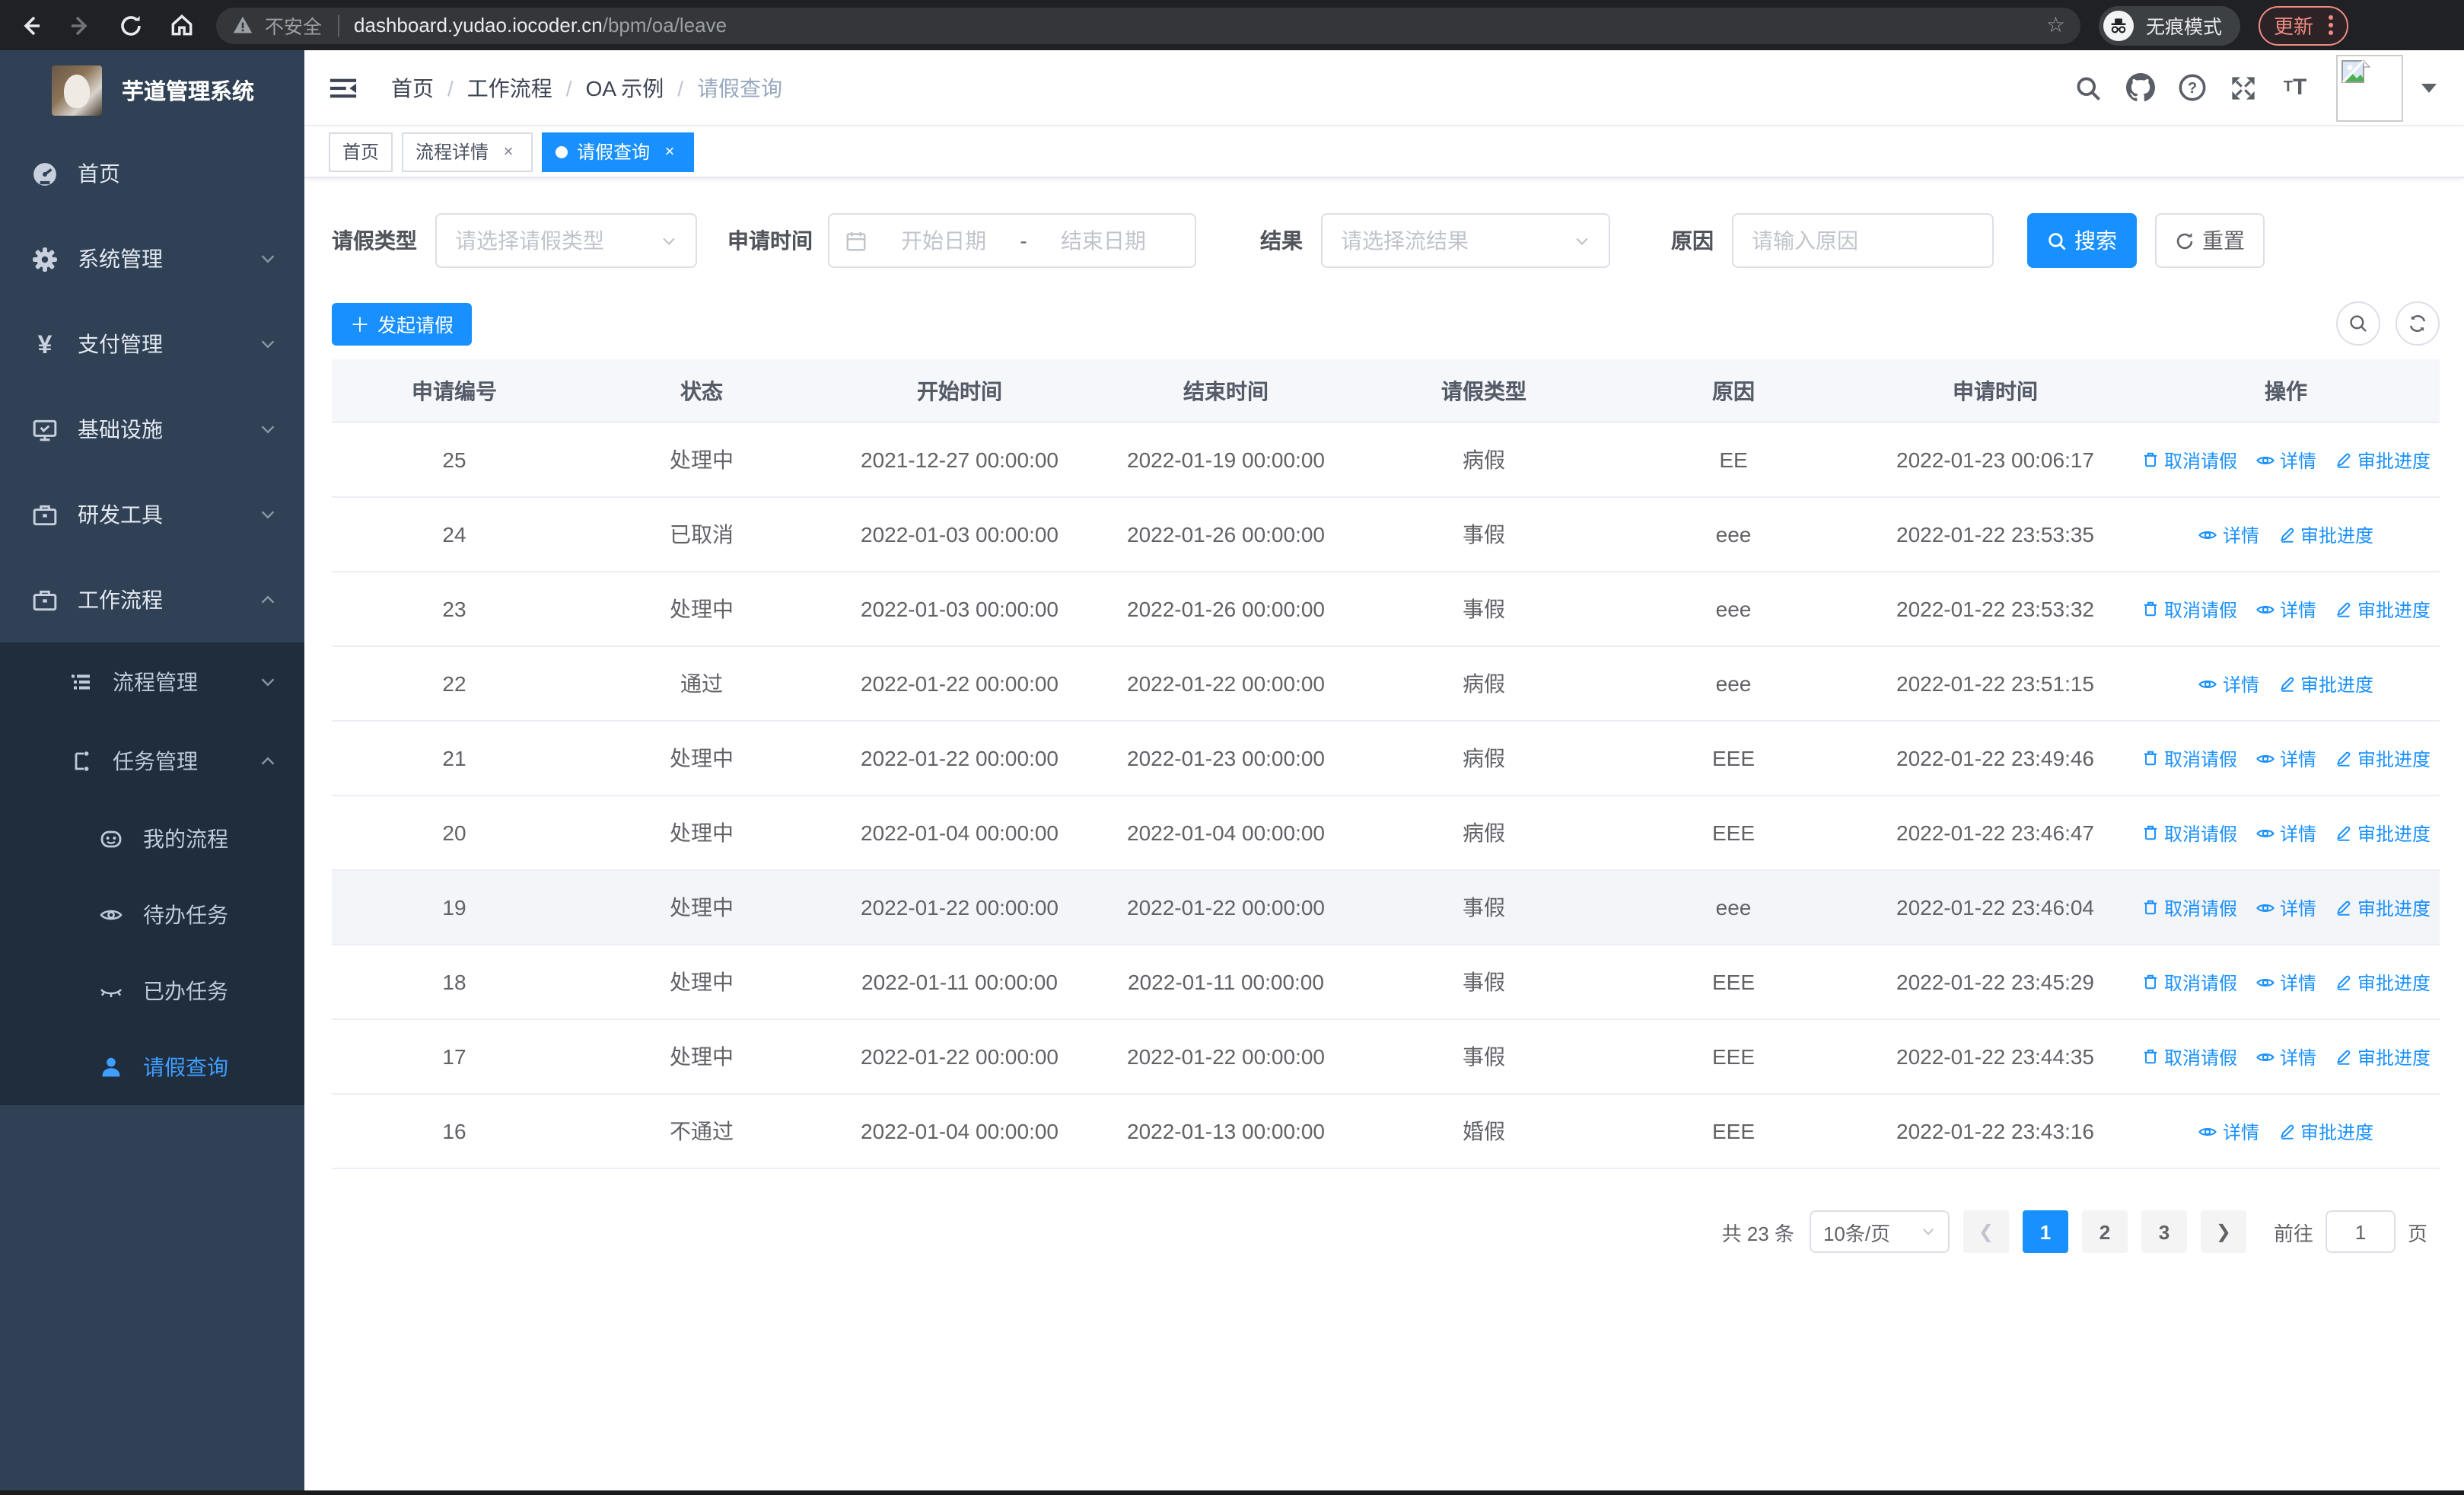  Describe the element at coordinates (1103, 240) in the screenshot. I see `end-date-placeholder: 结束日期` at that location.